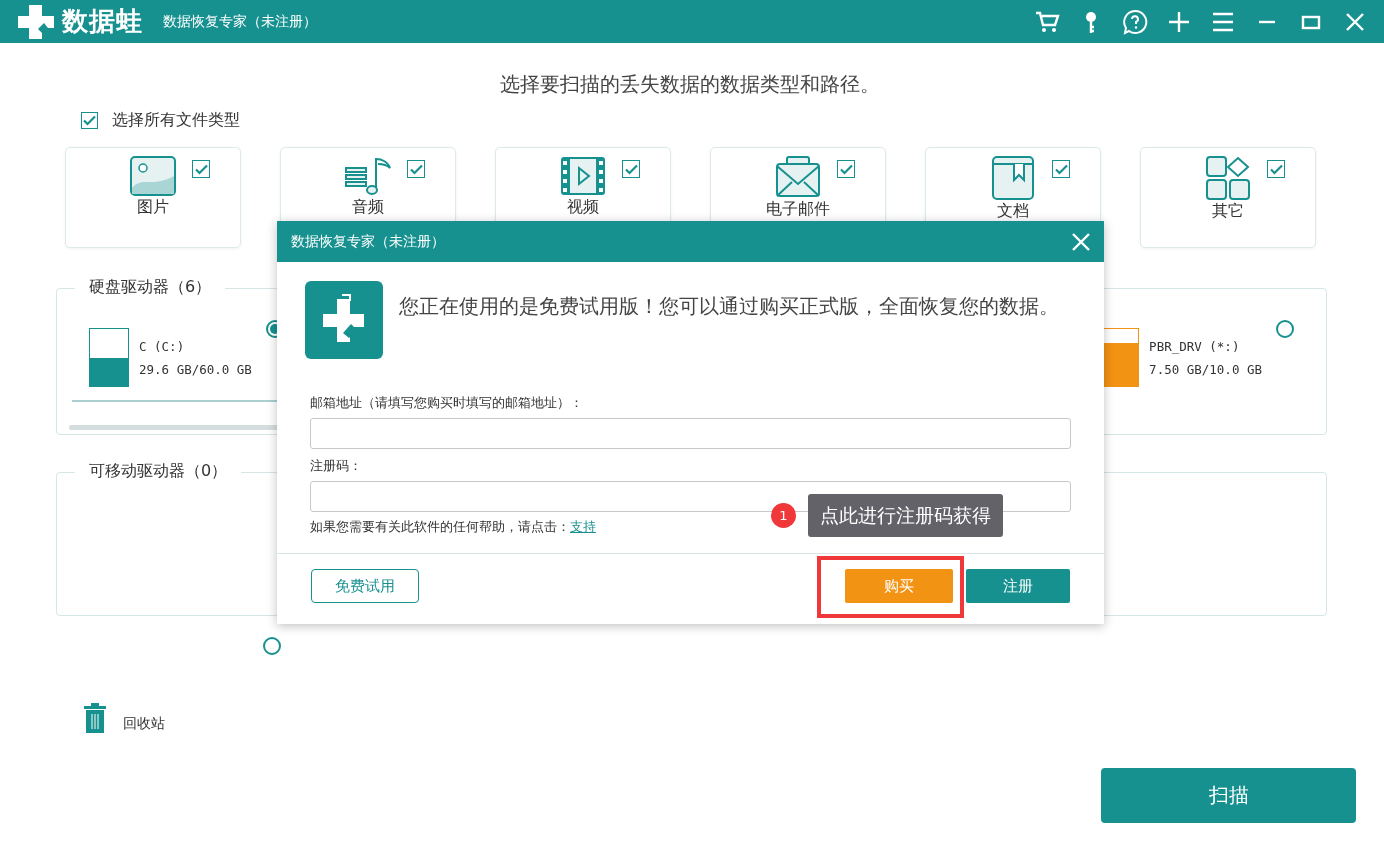 The height and width of the screenshot is (847, 1384). What do you see at coordinates (798, 177) in the screenshot?
I see `envelope-icon` at bounding box center [798, 177].